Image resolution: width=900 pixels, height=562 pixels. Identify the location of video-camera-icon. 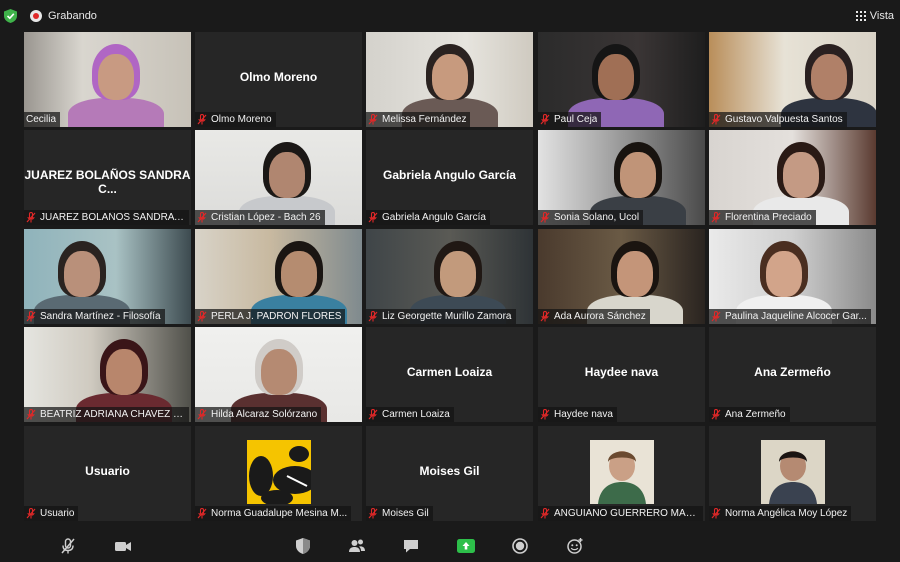
(123, 546).